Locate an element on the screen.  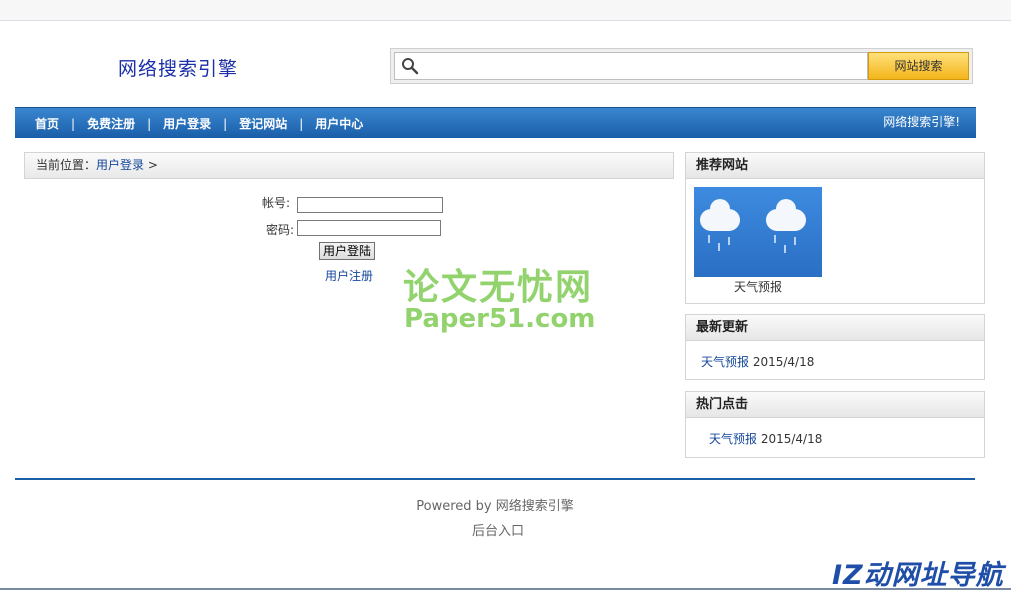
breadcrumb-arrow: > is located at coordinates (151, 165).